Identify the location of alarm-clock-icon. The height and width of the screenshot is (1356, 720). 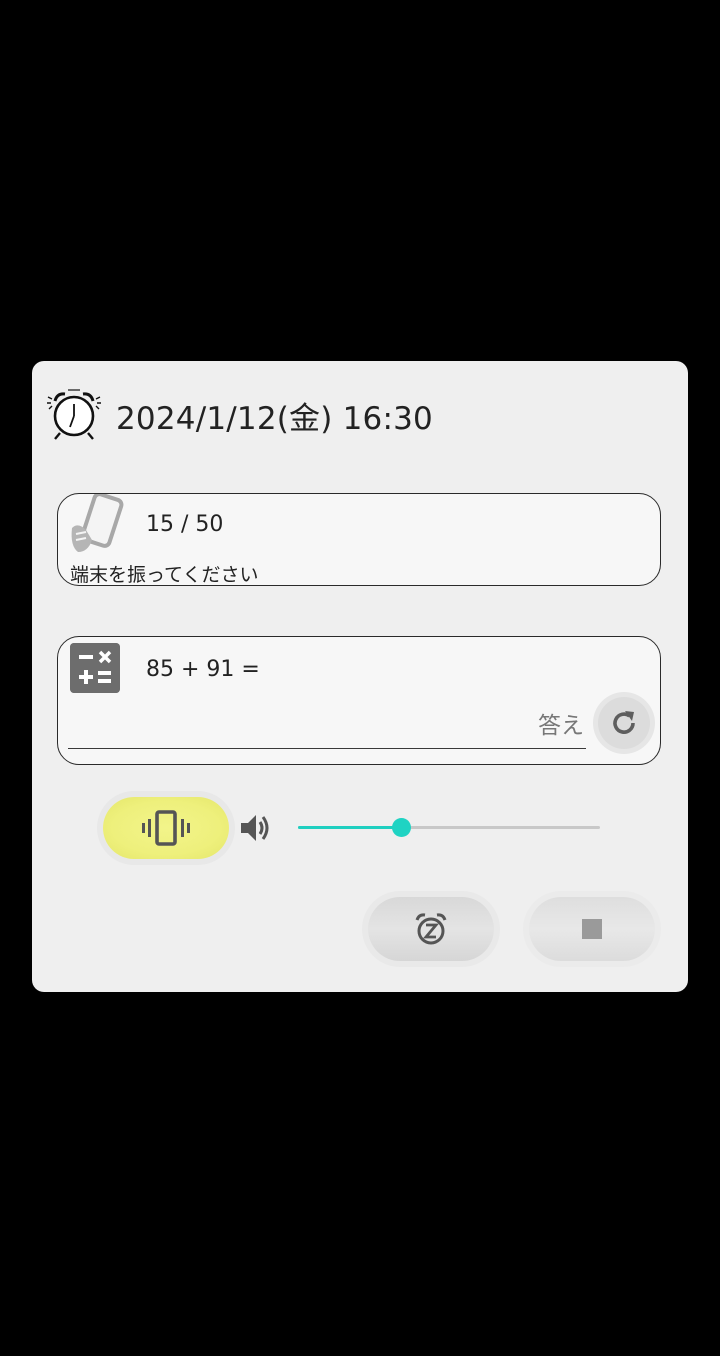
(74, 414).